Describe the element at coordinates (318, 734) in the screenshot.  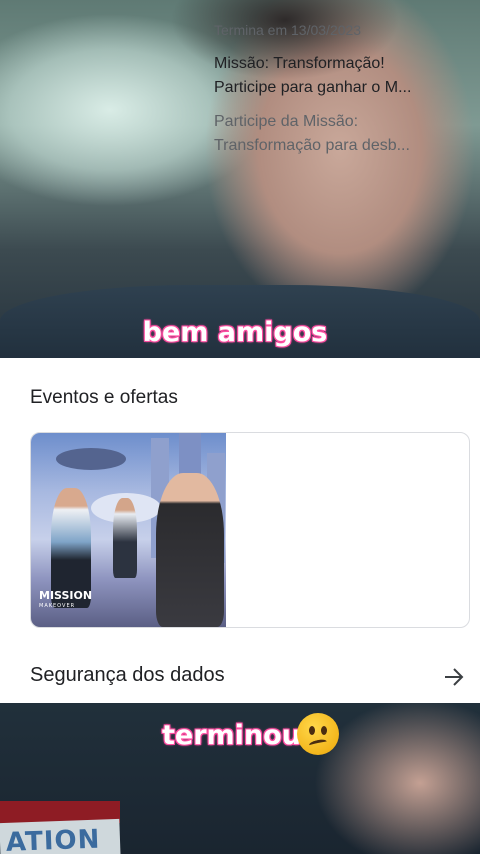
I see `confused-face-emoji` at that location.